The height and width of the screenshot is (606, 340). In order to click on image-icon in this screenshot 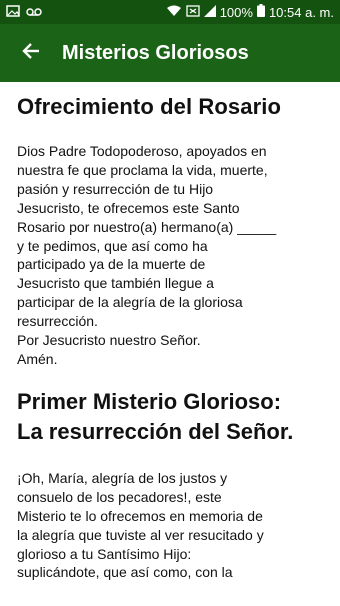, I will do `click(13, 12)`.